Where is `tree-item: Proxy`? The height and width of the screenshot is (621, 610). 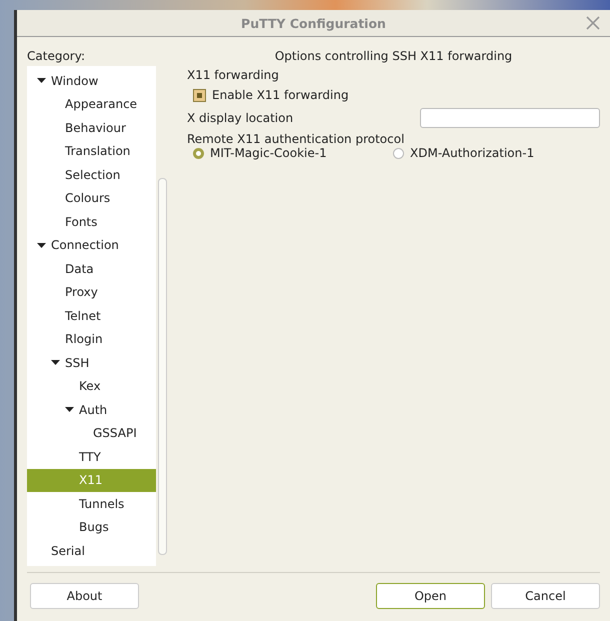 tree-item: Proxy is located at coordinates (91, 292).